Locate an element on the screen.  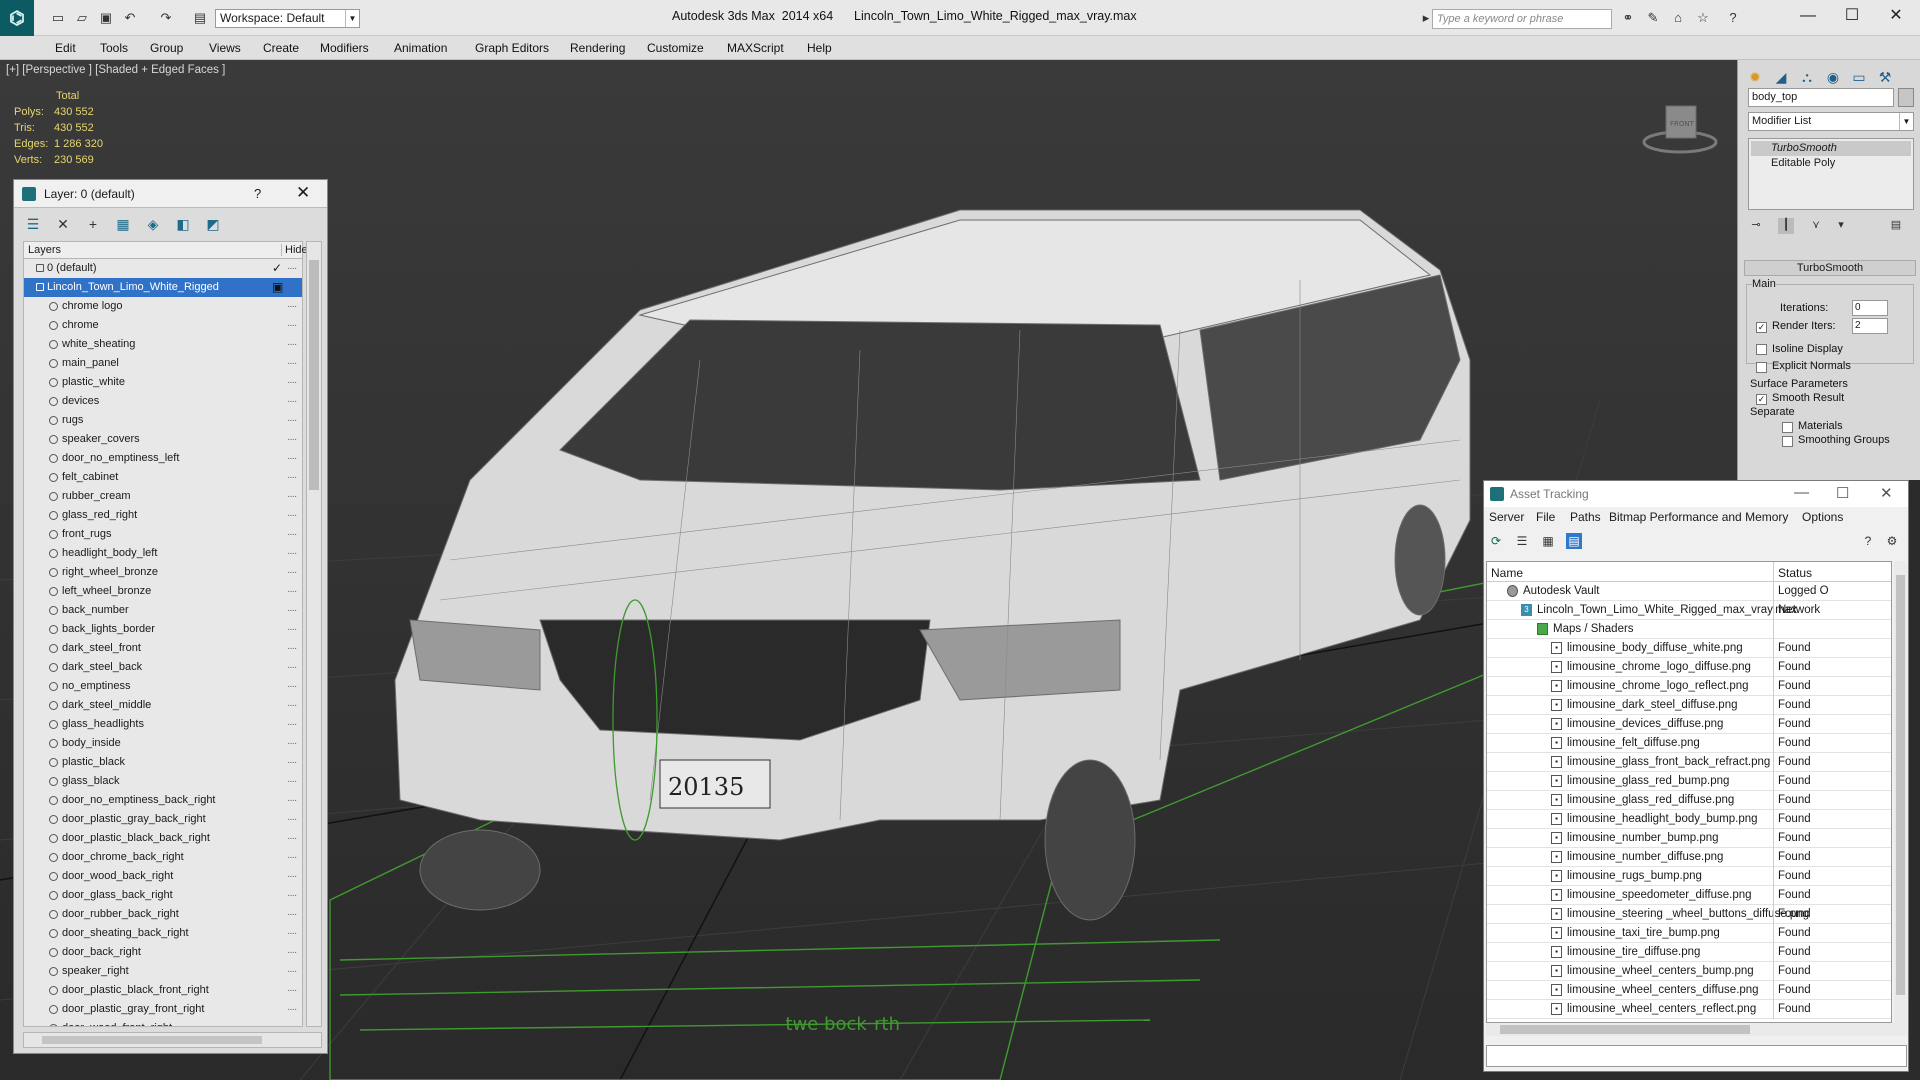
asset-file-row: ▪ limousine_dark_steel_diffuse.png Found is located at coordinates (1689, 705).